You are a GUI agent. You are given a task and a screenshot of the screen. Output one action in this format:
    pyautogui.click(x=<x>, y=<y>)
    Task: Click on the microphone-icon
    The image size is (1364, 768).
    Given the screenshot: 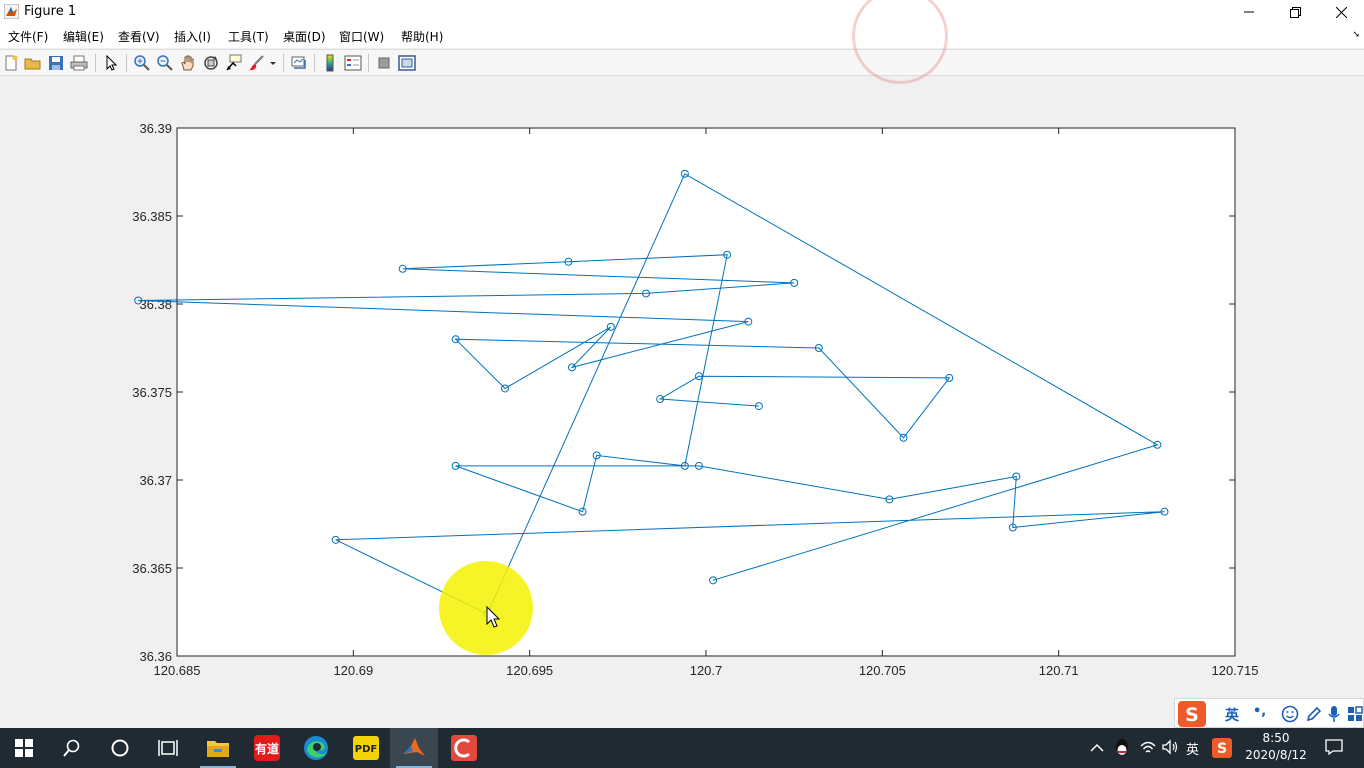 What is the action you would take?
    pyautogui.click(x=1334, y=714)
    